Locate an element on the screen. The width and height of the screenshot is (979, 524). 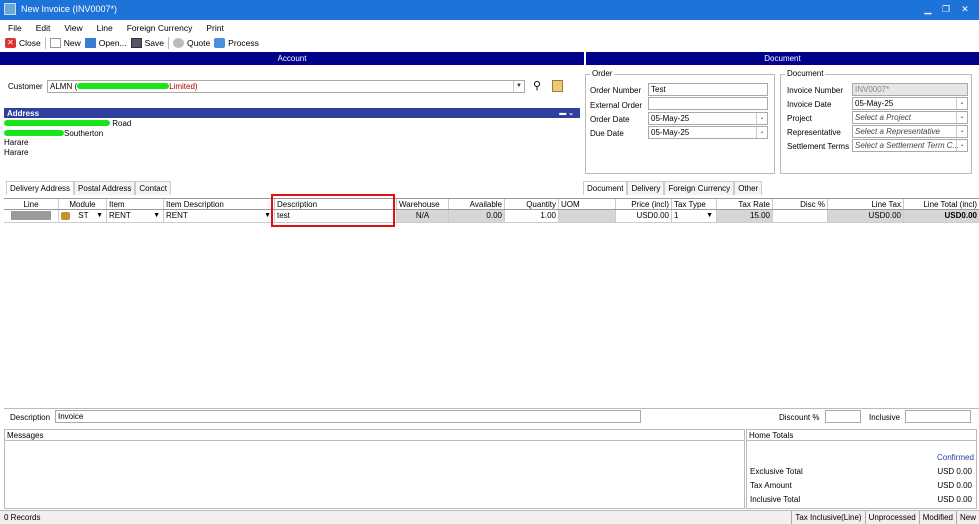
customer-card-icon is located at coordinates (557, 86).